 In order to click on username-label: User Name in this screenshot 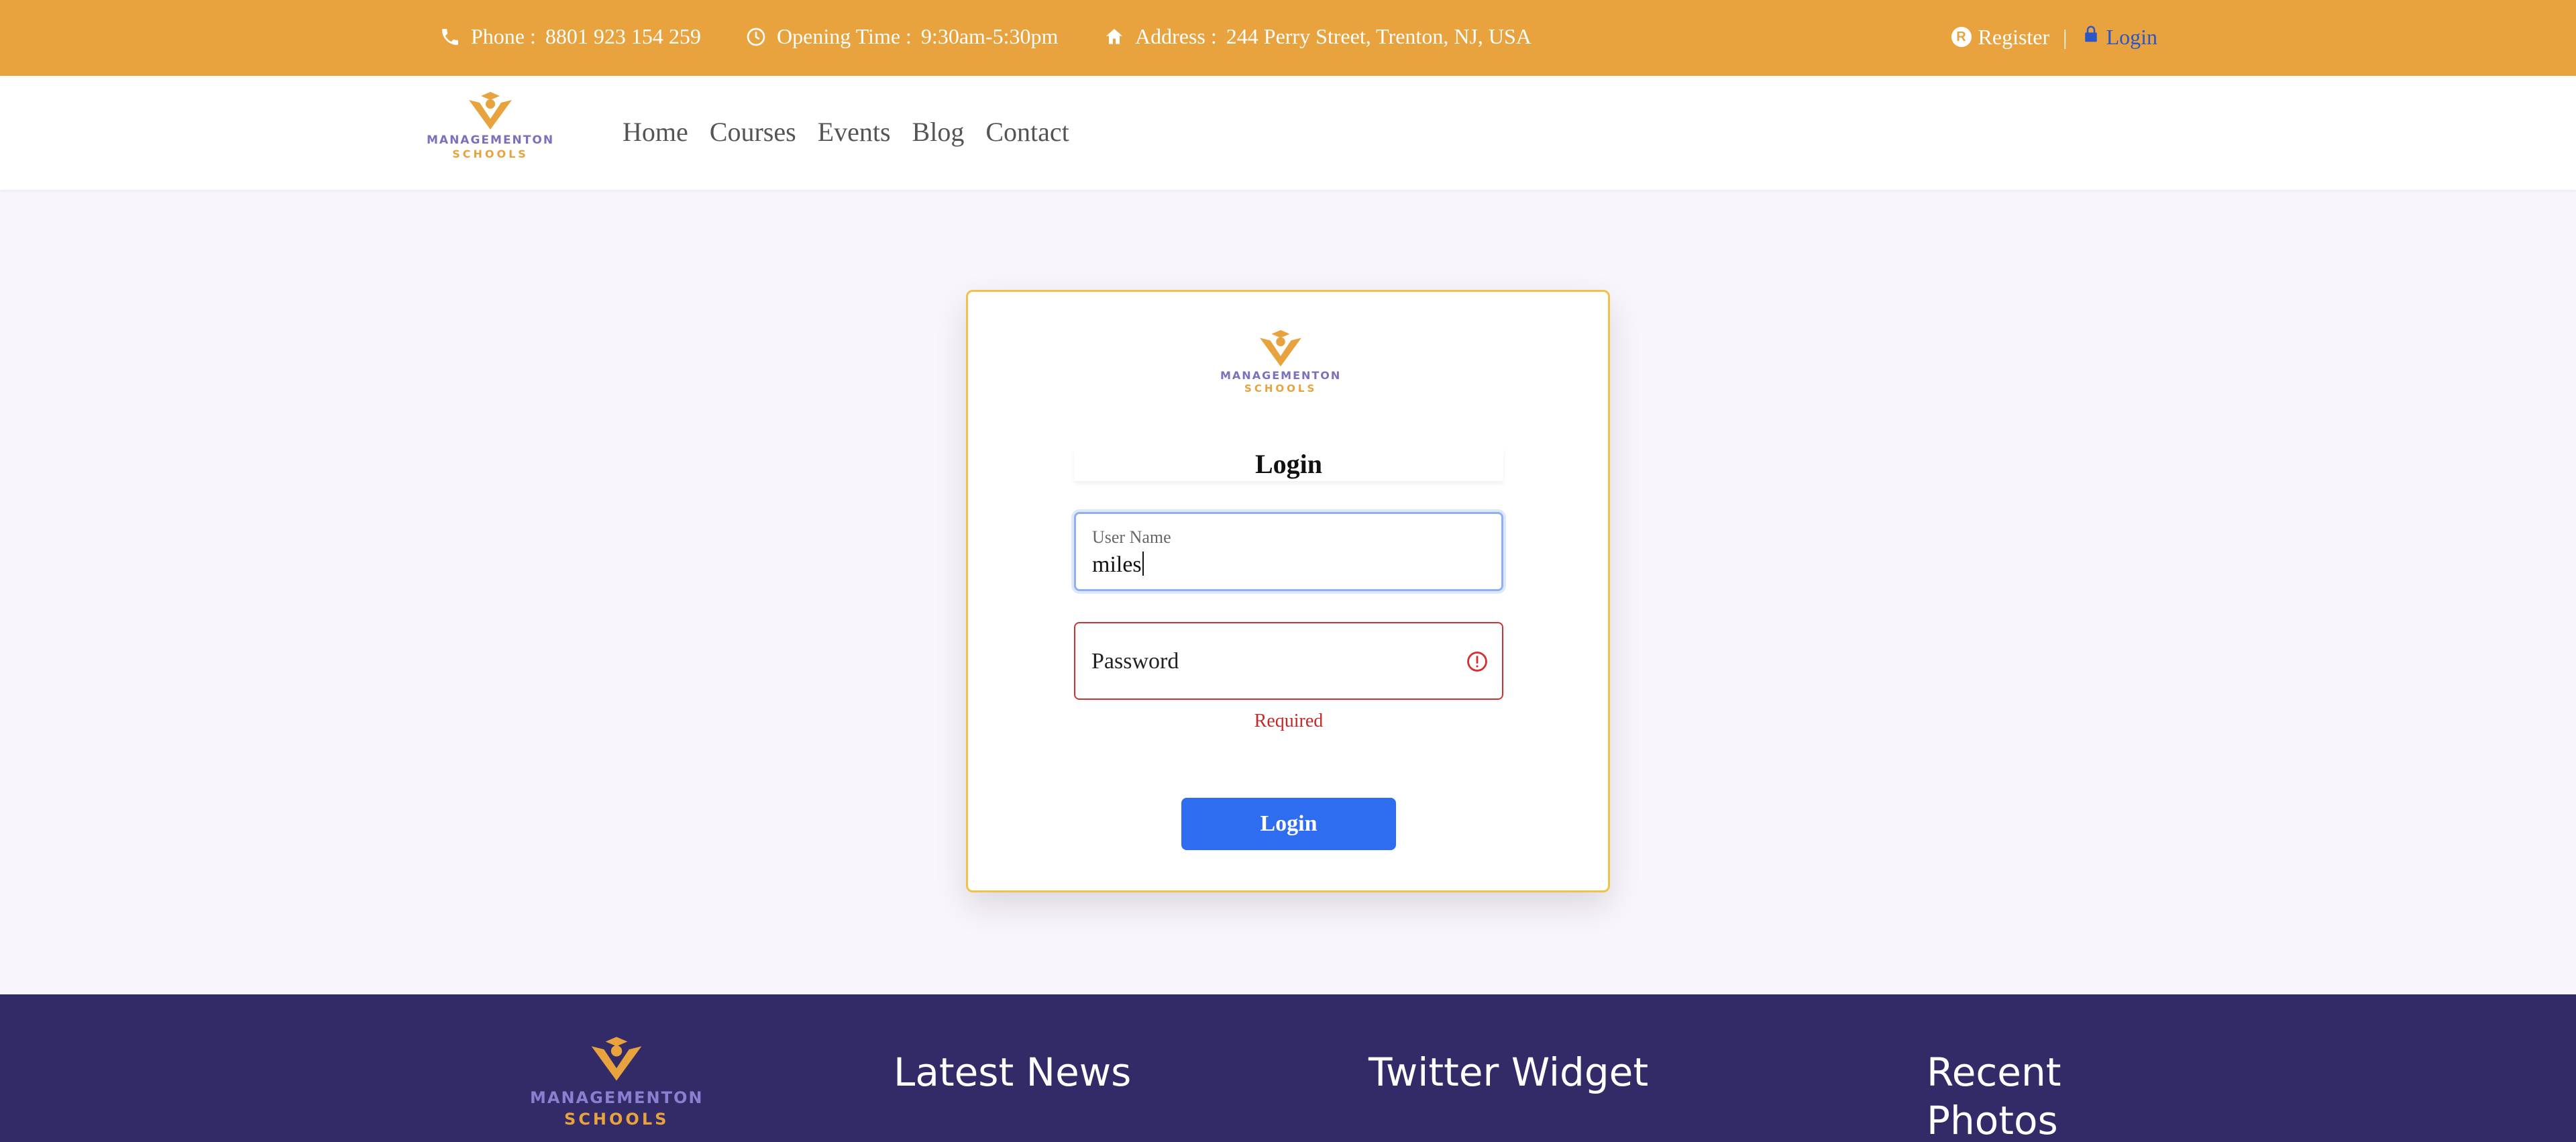, I will do `click(1131, 537)`.